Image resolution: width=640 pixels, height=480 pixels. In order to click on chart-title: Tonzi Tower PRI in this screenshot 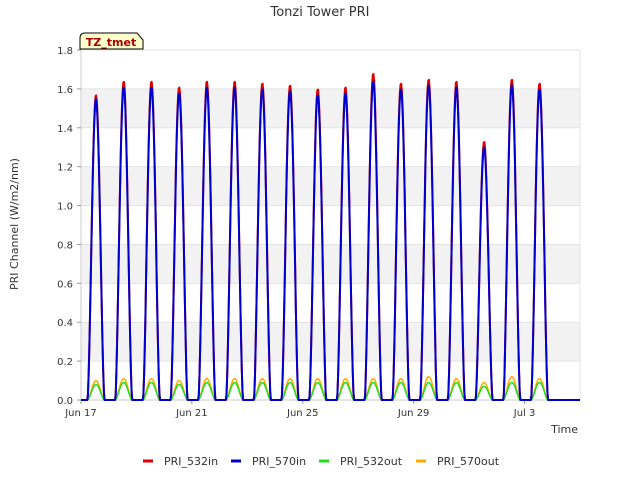, I will do `click(320, 12)`.